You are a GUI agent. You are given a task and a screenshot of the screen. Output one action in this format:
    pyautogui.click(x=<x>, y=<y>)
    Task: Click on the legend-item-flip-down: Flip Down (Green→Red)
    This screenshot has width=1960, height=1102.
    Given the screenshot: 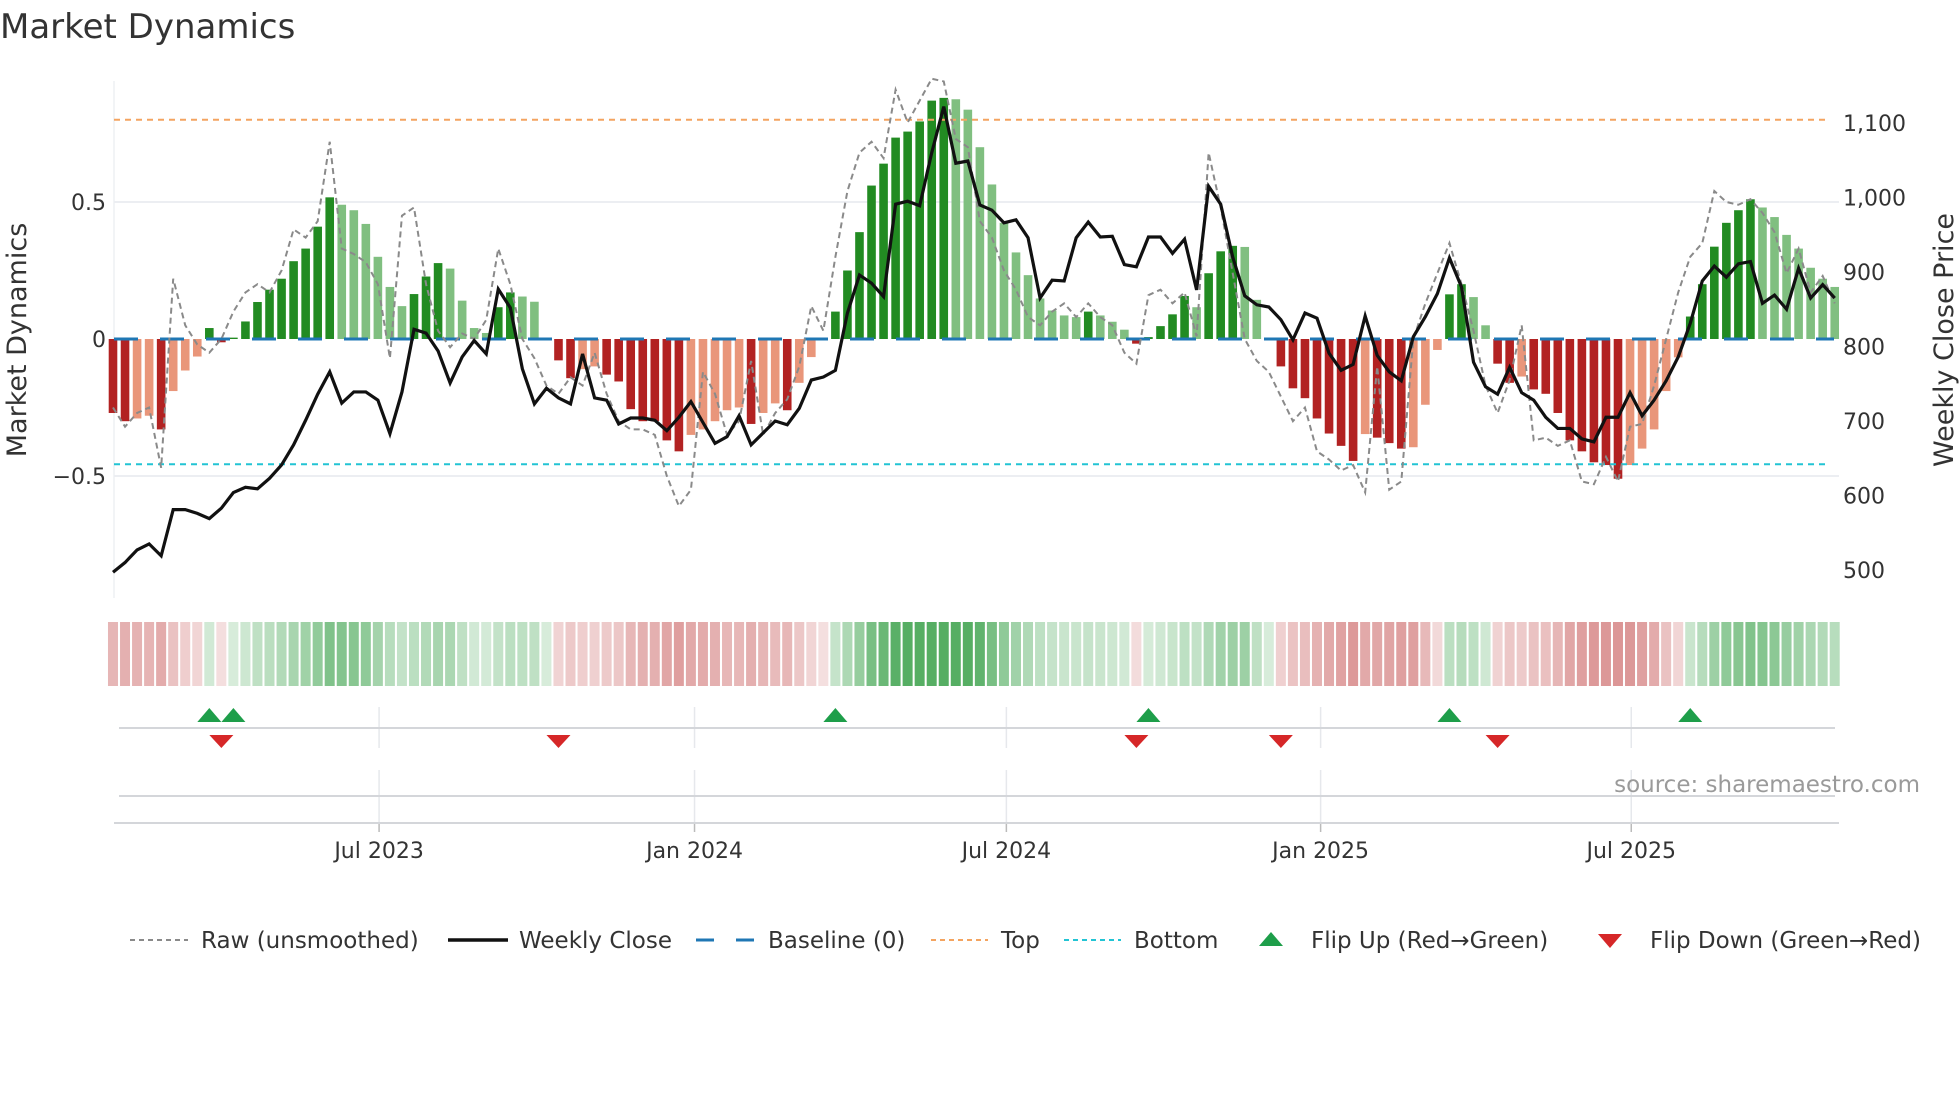 What is the action you would take?
    pyautogui.click(x=1759, y=941)
    